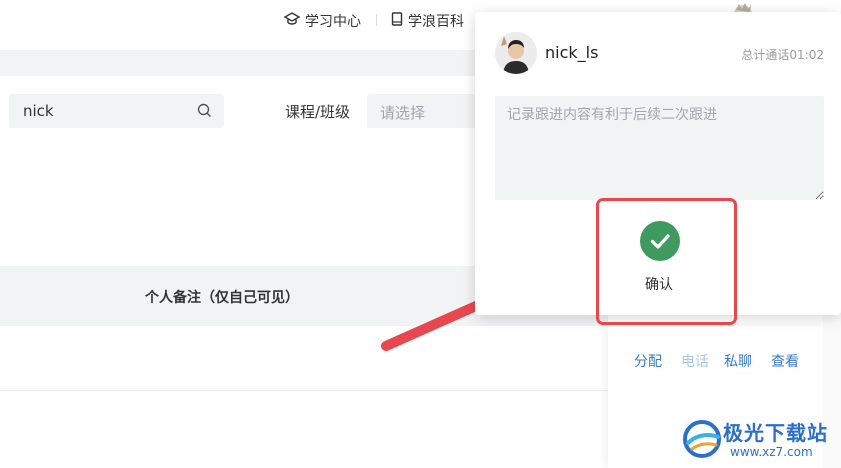  I want to click on site-watermark: 极光下载站 www.xz7.com, so click(759, 440).